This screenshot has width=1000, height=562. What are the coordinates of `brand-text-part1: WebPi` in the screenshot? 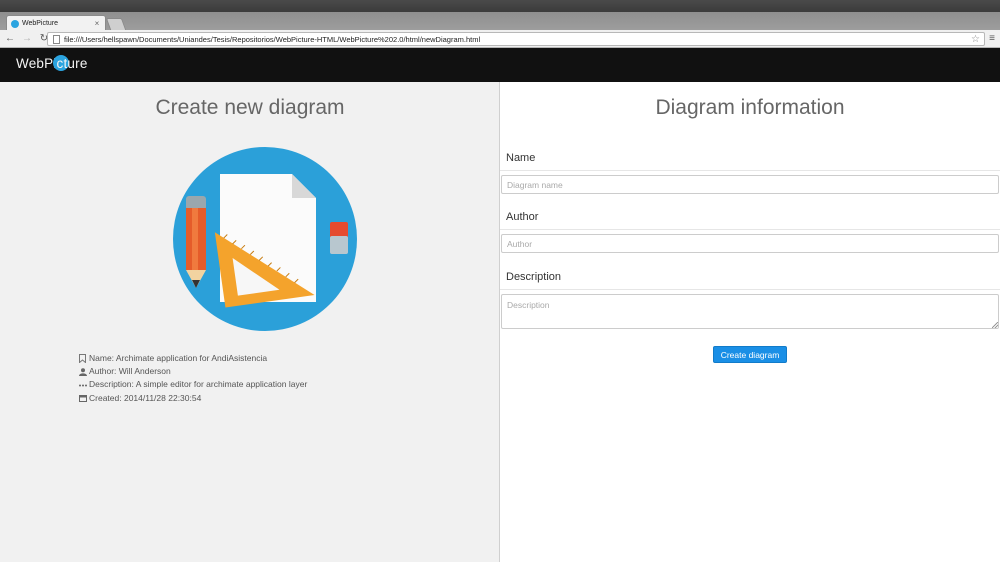 It's located at (36, 63).